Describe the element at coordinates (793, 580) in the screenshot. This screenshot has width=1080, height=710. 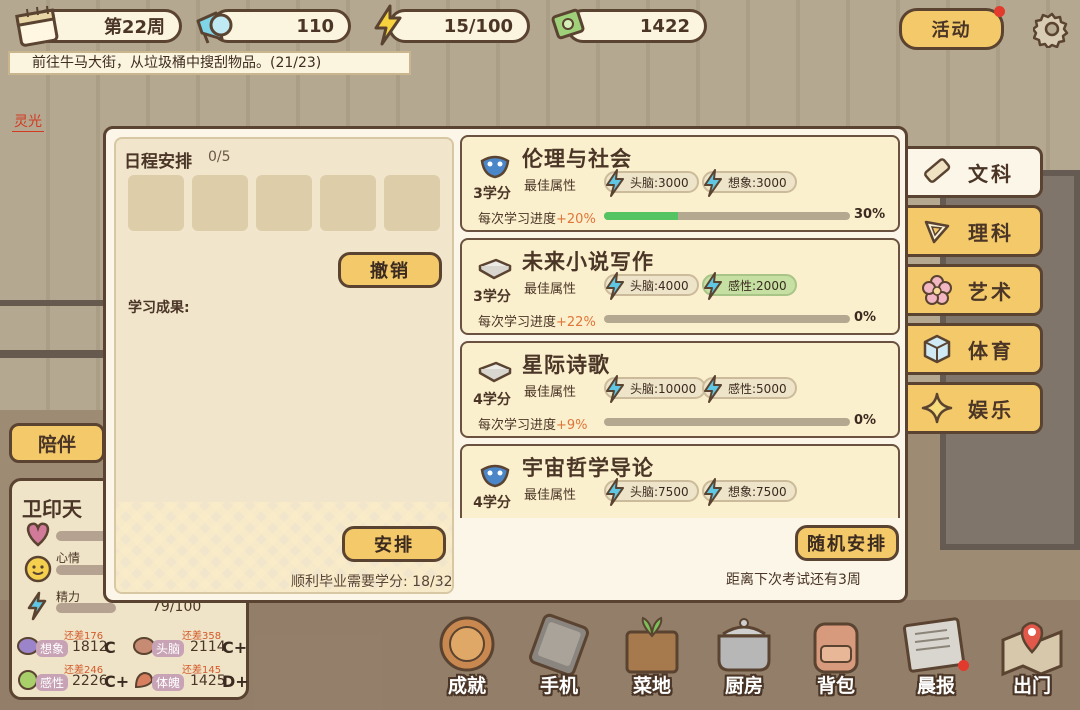
I see `next-exam-countdown: 距离下次考试还有3周` at that location.